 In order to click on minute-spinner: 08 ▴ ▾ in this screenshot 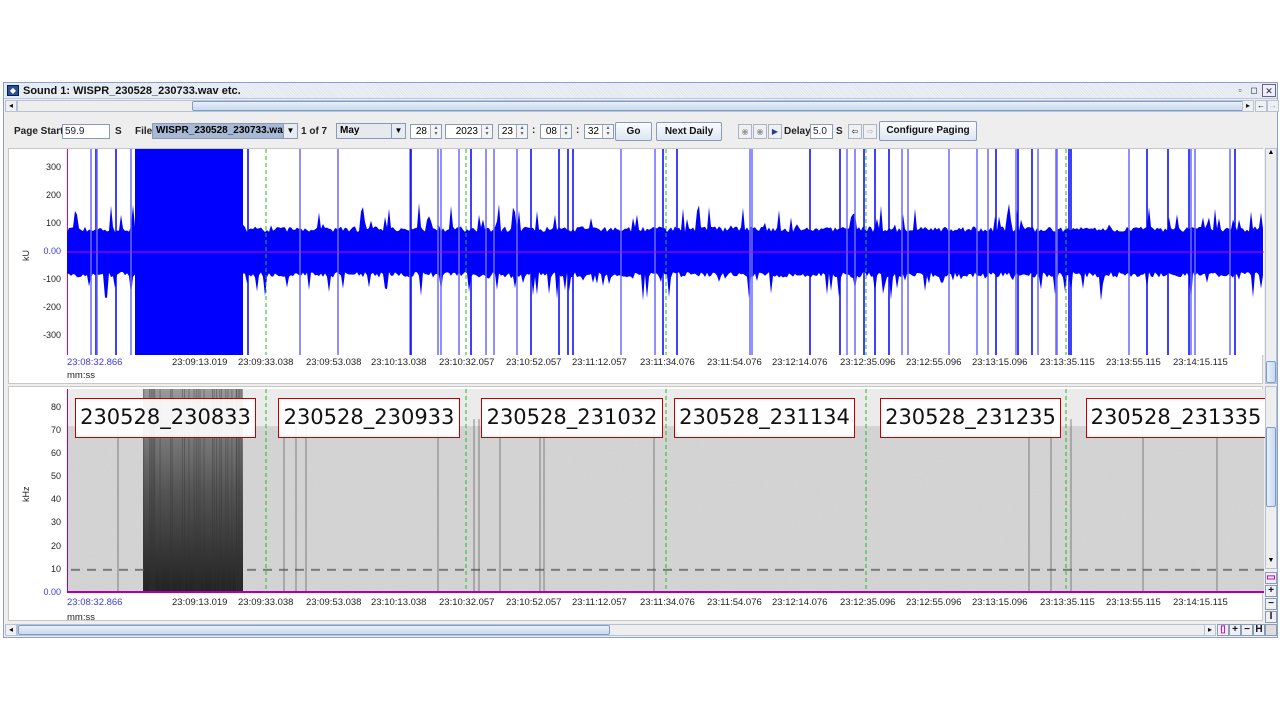, I will do `click(556, 131)`.